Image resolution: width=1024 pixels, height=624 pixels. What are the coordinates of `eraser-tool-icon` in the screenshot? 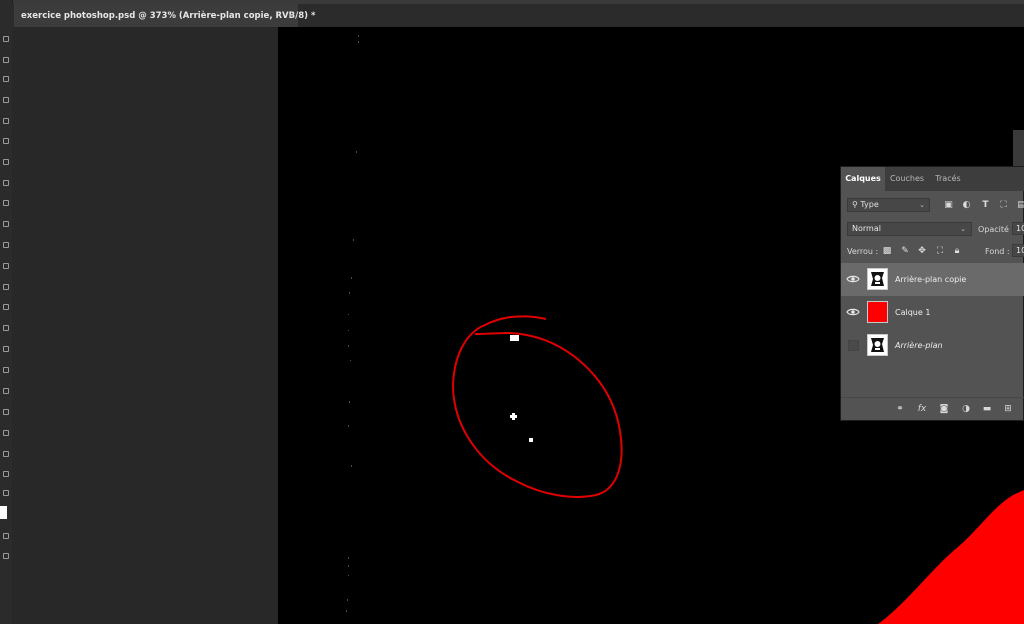 It's located at (5, 265).